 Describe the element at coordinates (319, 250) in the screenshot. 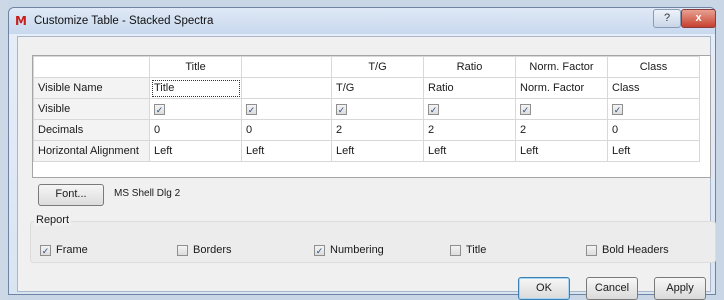

I see `numbering-checkbox: ✓` at that location.